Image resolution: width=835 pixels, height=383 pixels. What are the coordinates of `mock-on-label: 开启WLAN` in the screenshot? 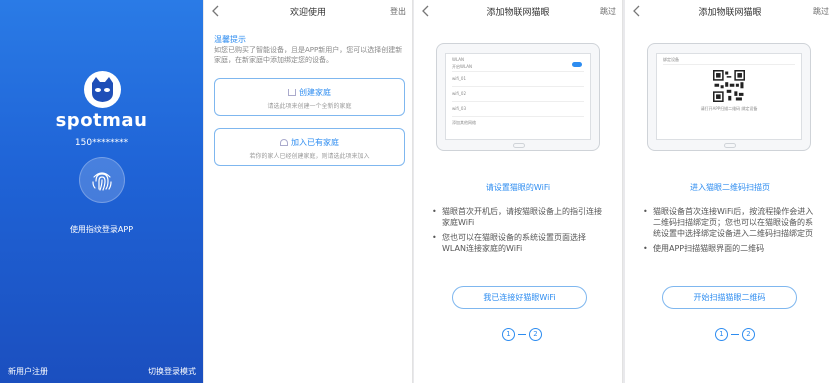 It's located at (462, 66).